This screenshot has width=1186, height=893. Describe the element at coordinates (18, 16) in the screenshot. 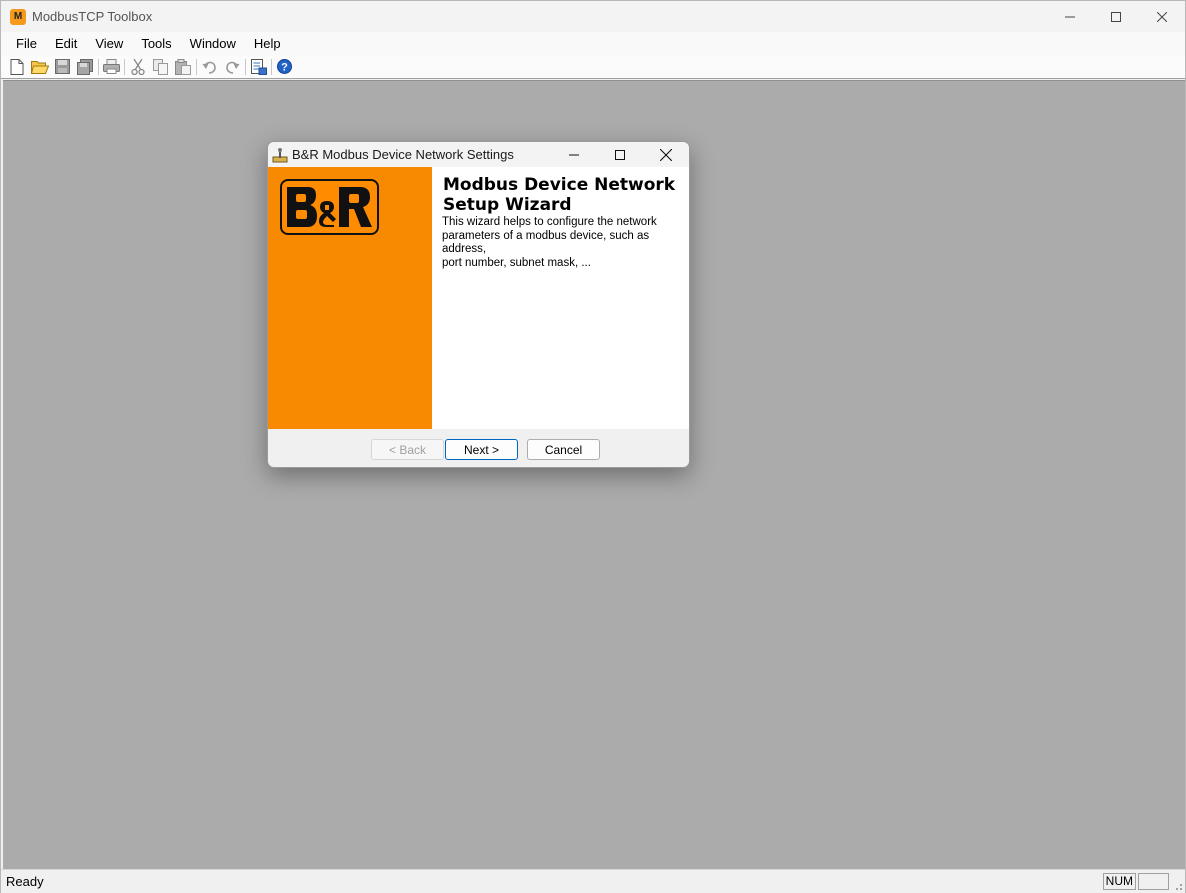

I see `app-icon: M` at that location.